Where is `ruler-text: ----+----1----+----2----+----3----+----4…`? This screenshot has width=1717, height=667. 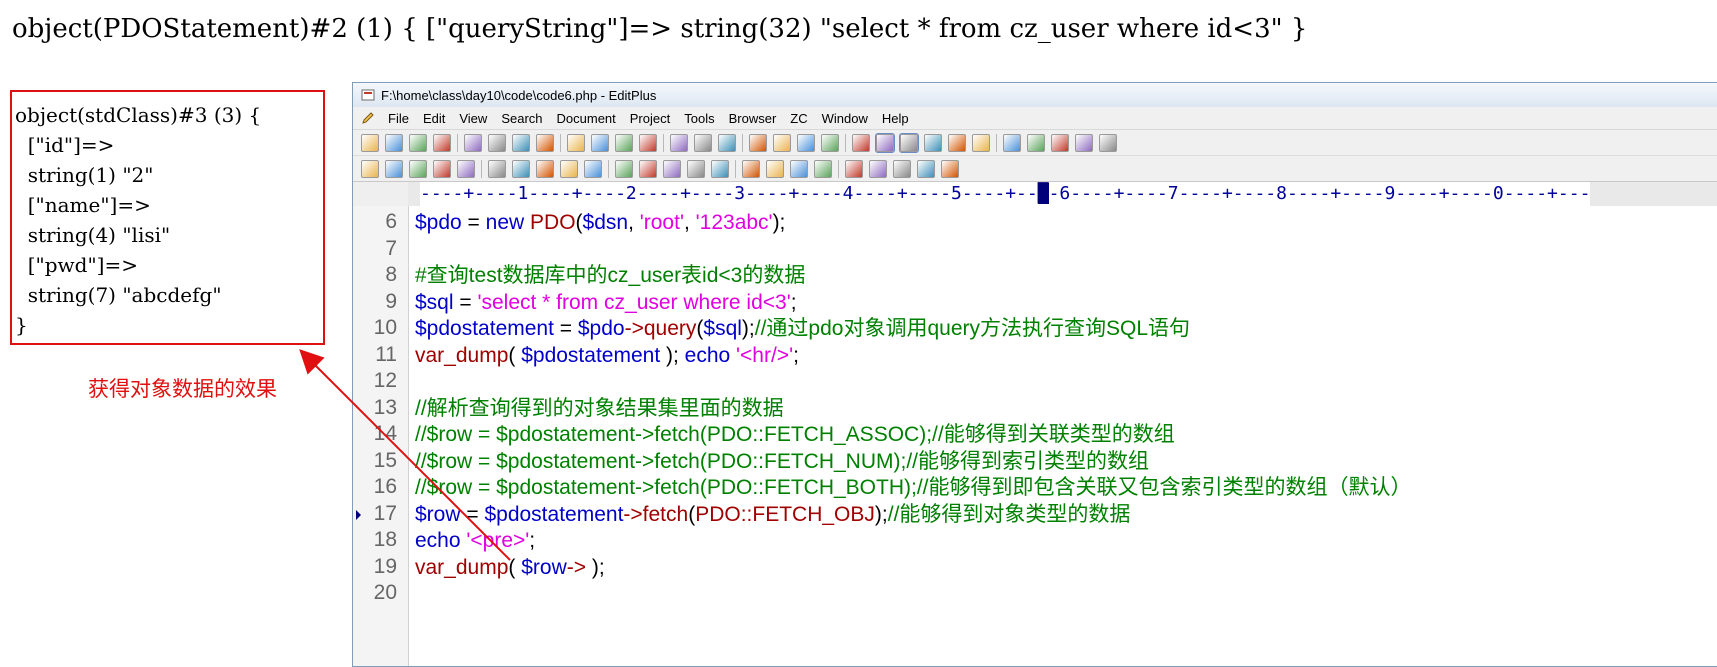
ruler-text: ----+----1----+----2----+----3----+----4… is located at coordinates (1005, 194).